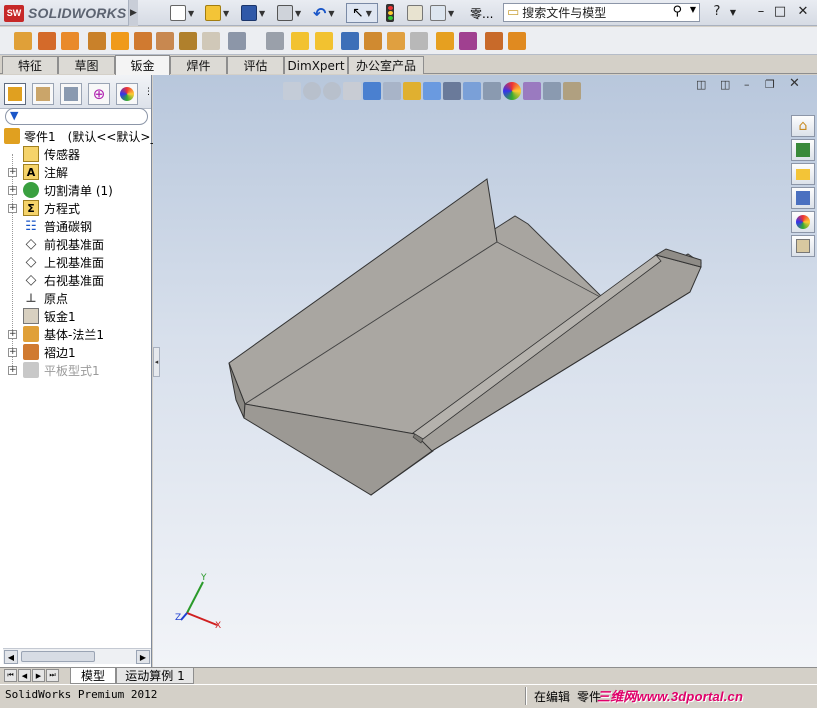 The height and width of the screenshot is (708, 817). I want to click on tree-item-origin: ⊥ 原点, so click(75, 298).